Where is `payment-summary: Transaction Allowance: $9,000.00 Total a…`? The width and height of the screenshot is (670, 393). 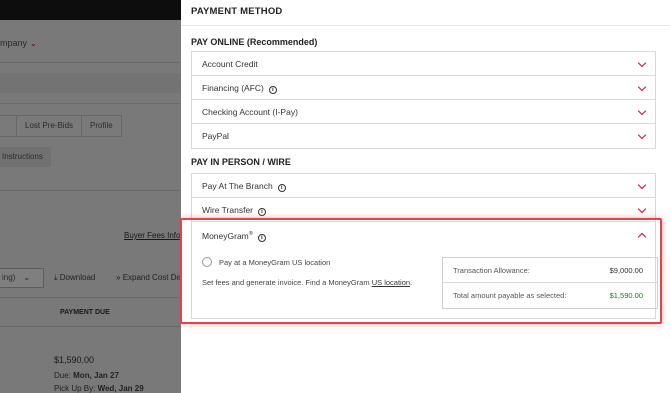 payment-summary: Transaction Allowance: $9,000.00 Total a… is located at coordinates (550, 283).